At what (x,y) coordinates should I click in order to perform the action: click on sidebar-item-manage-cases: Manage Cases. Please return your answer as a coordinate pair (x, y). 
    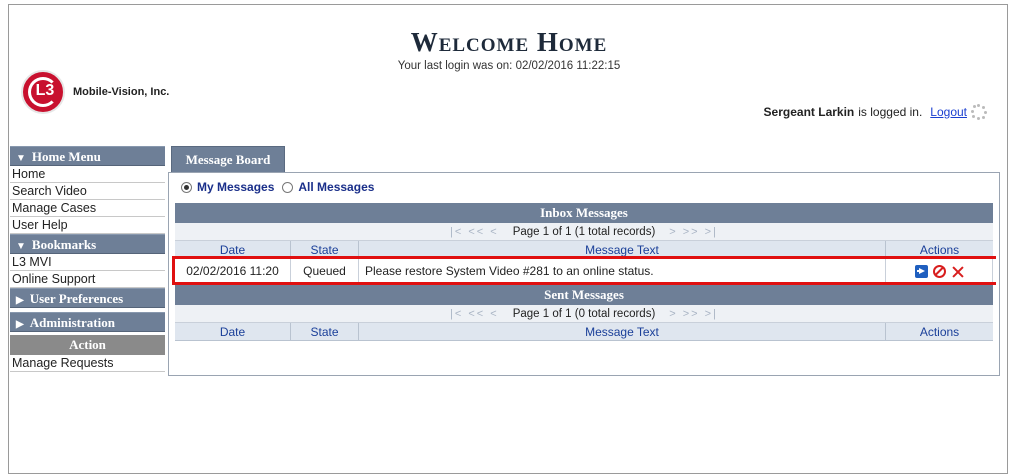
    Looking at the image, I should click on (87, 208).